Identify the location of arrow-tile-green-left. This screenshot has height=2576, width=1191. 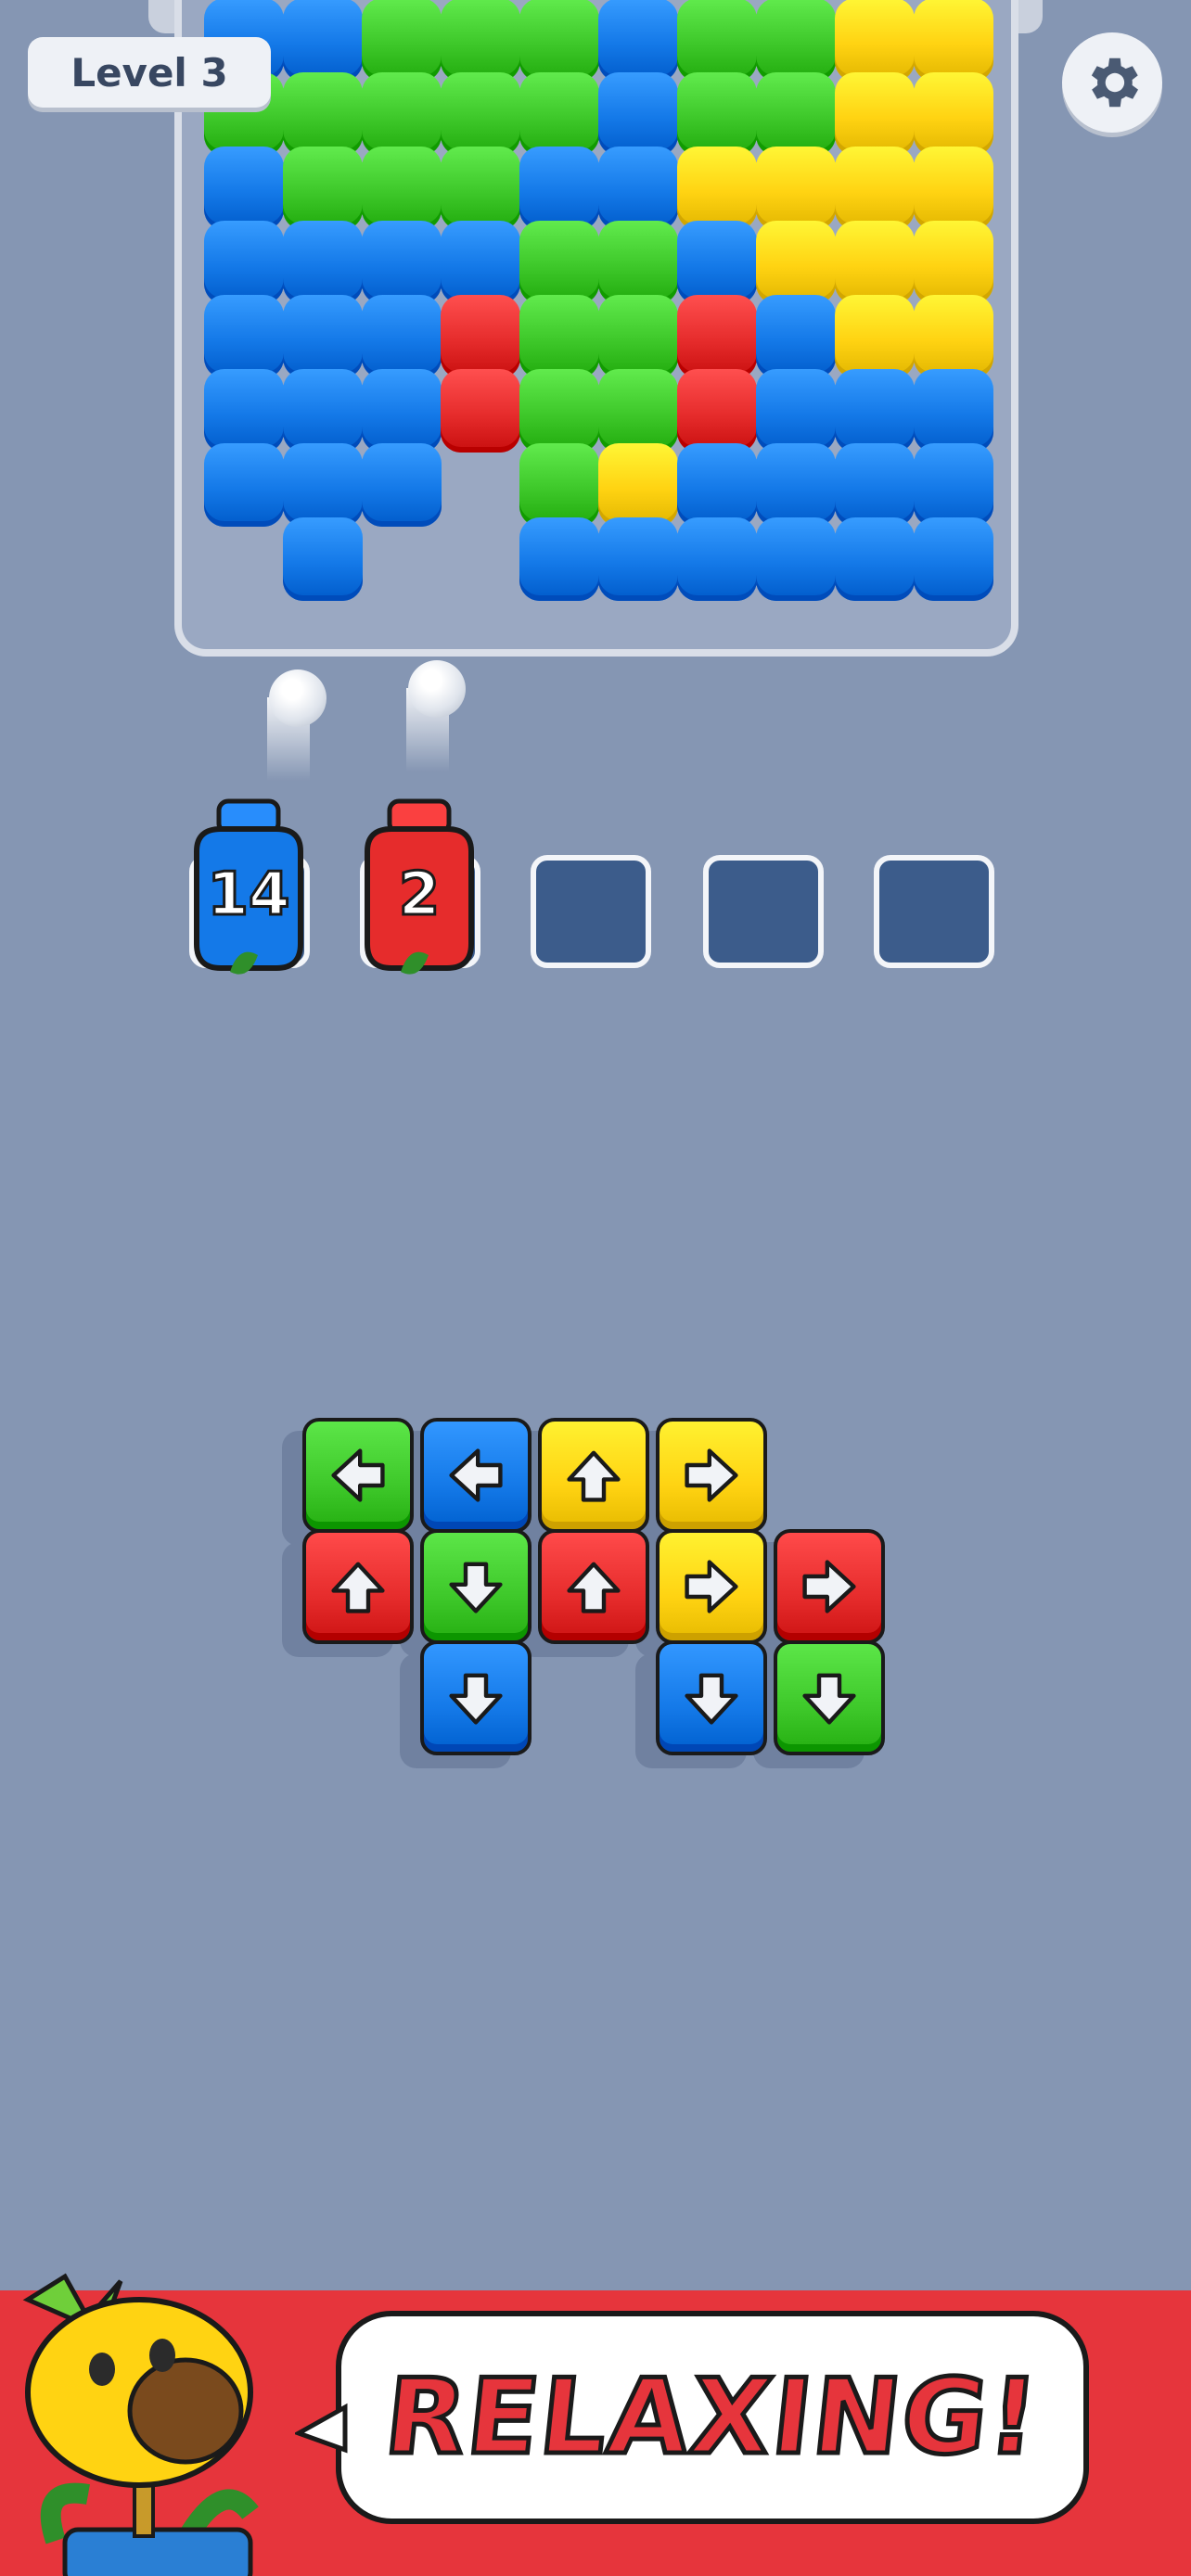
(358, 1475).